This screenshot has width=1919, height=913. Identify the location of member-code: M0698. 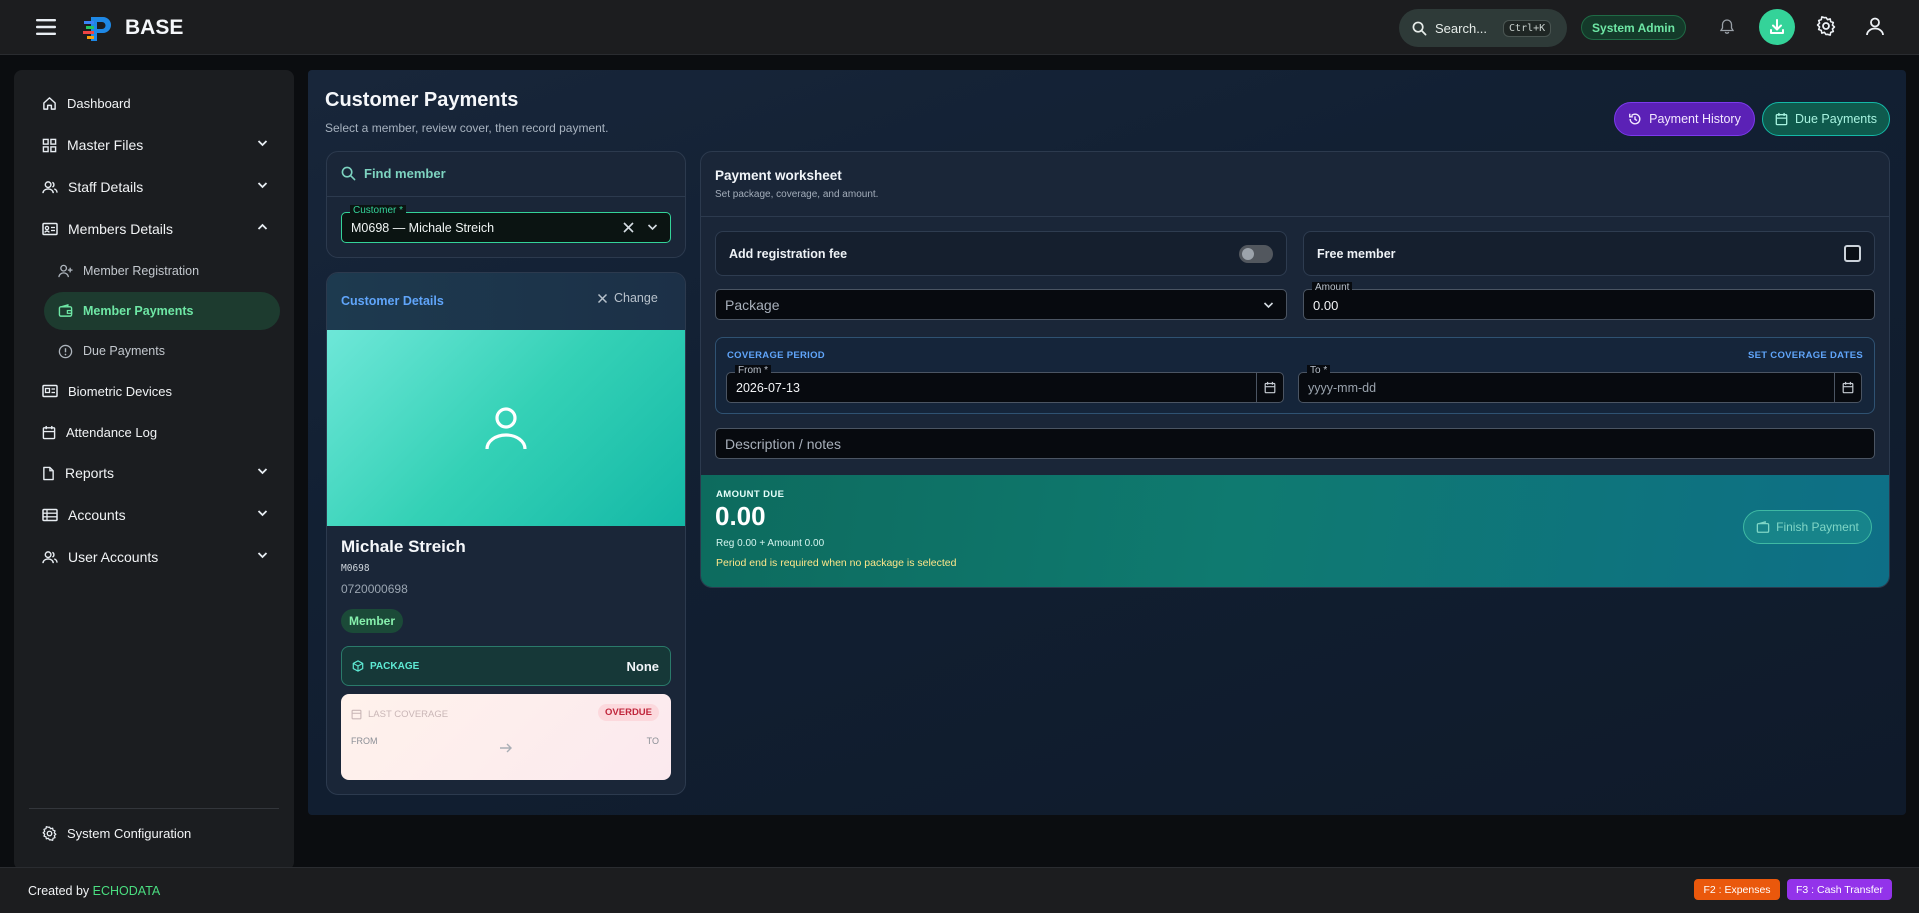
(355, 568).